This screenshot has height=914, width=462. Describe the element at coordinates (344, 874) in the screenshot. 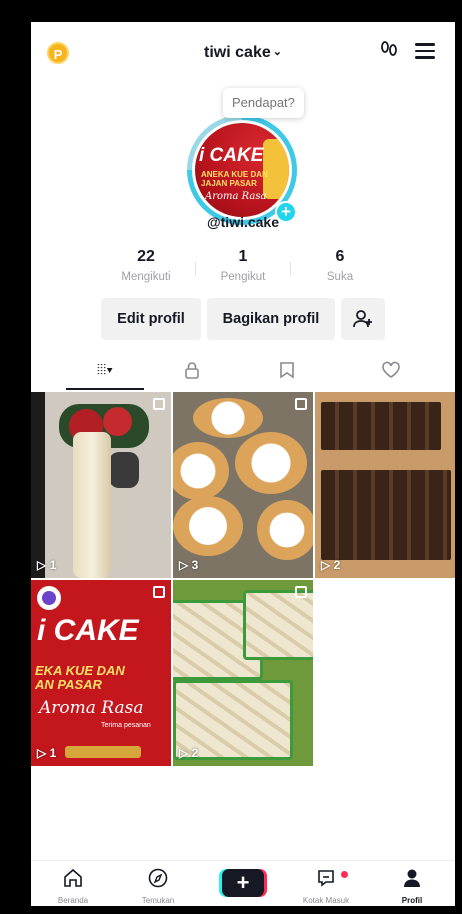

I see `notification-dot` at that location.